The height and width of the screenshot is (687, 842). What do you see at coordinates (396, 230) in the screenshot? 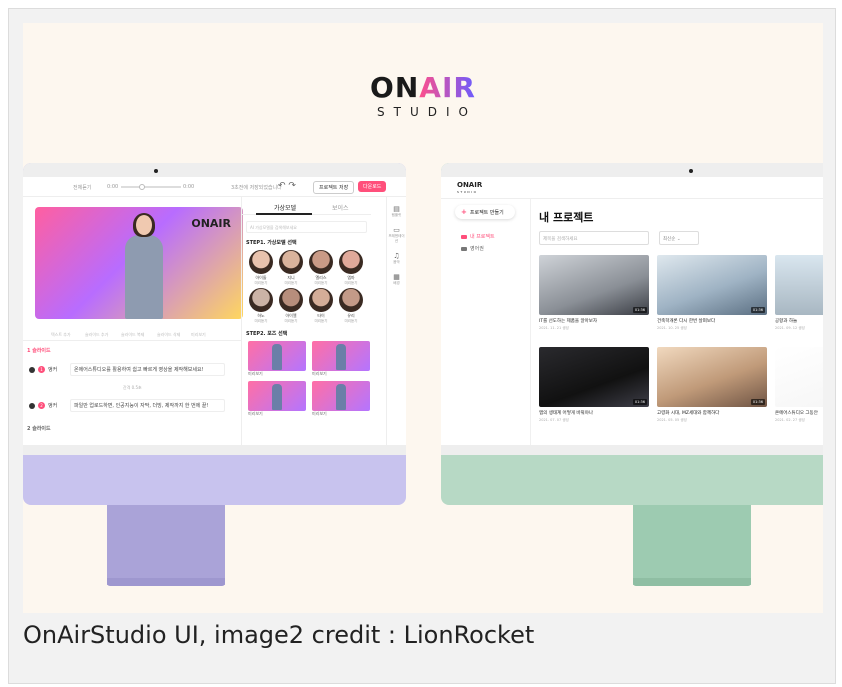
I see `presentation-icon: ▭` at bounding box center [396, 230].